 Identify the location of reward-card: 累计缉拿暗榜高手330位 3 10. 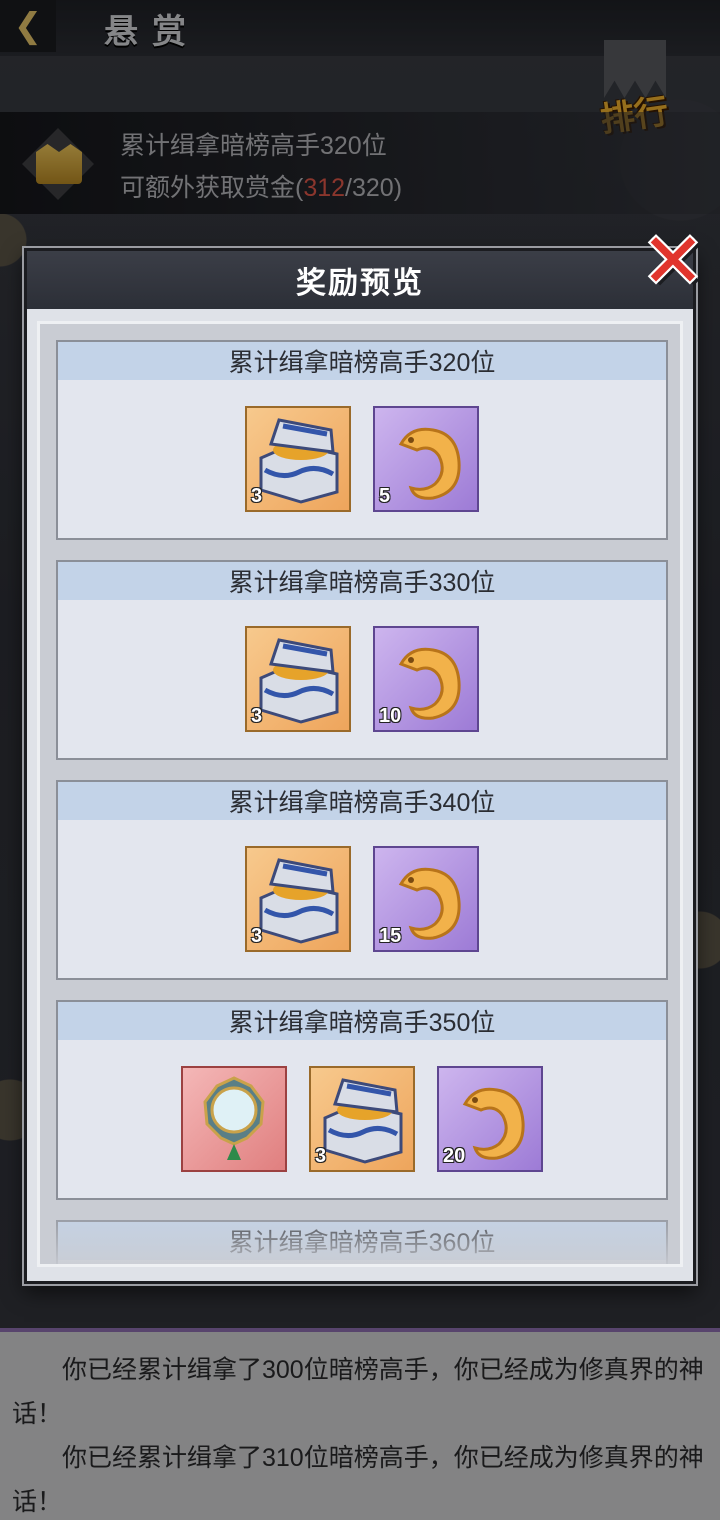
(362, 660).